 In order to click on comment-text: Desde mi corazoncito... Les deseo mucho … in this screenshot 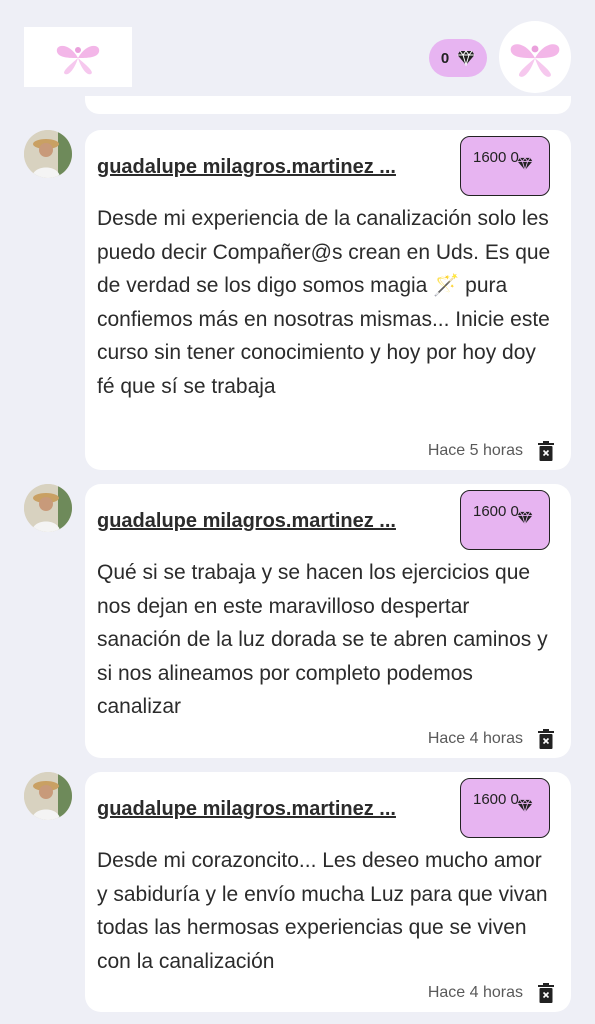, I will do `click(322, 911)`.